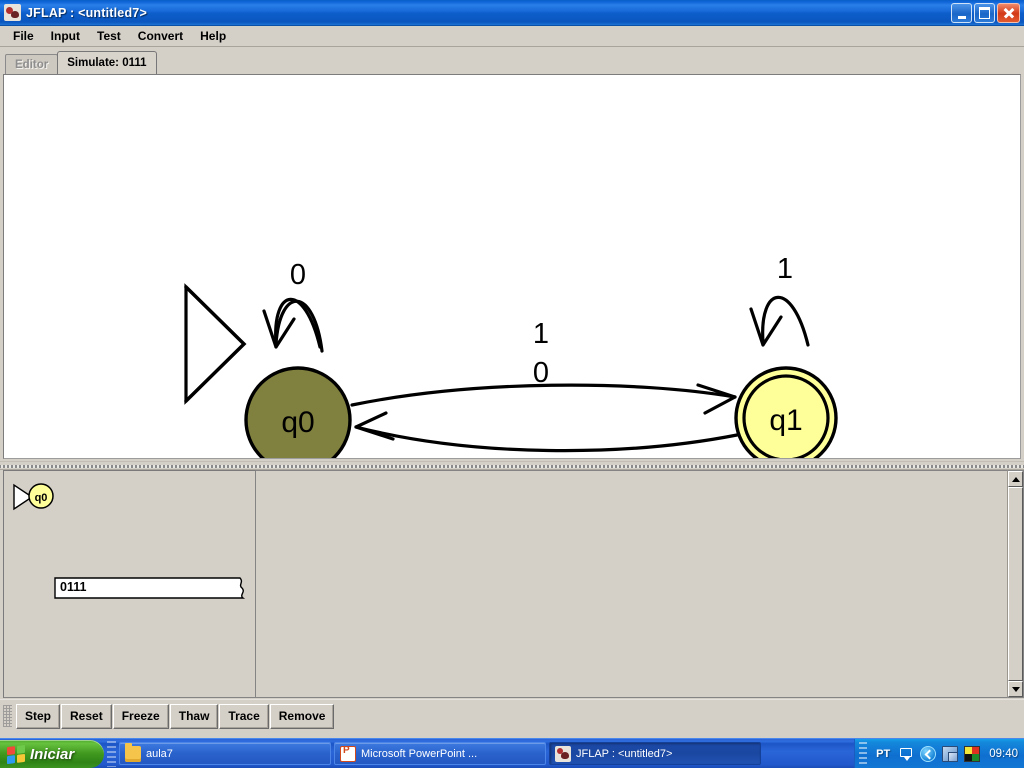  Describe the element at coordinates (159, 753) in the screenshot. I see `taskbar-item-label: aula7` at that location.